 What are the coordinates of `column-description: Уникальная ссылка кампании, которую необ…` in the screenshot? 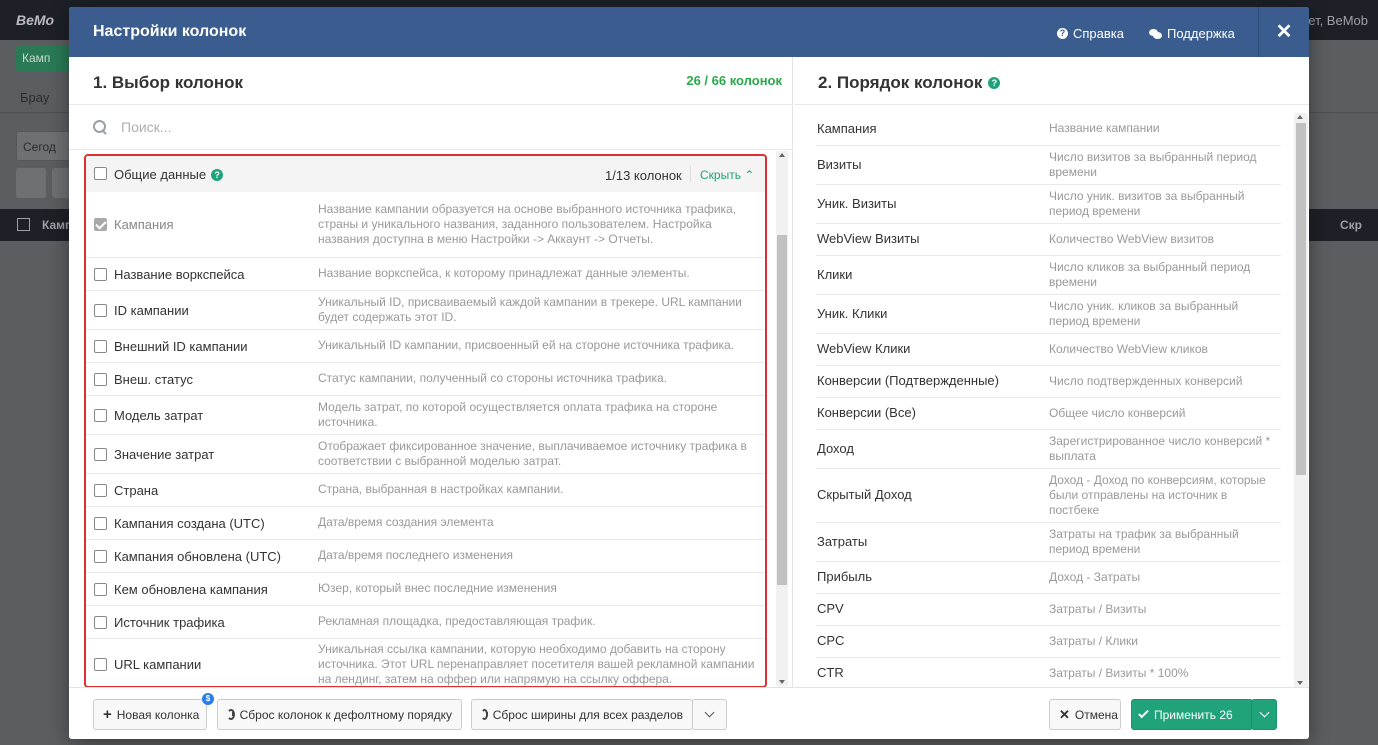 It's located at (536, 664).